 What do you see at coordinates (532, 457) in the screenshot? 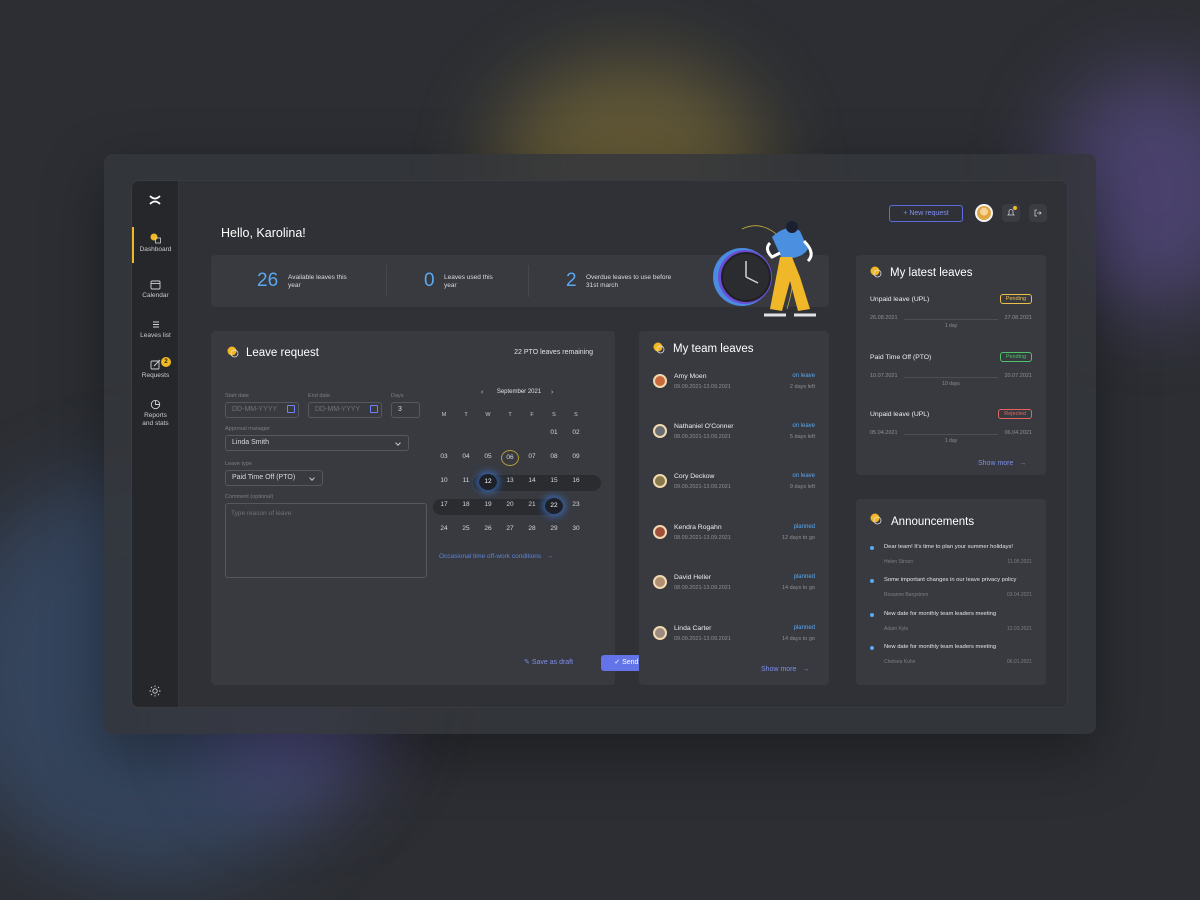
I see `calendar-day: 07` at bounding box center [532, 457].